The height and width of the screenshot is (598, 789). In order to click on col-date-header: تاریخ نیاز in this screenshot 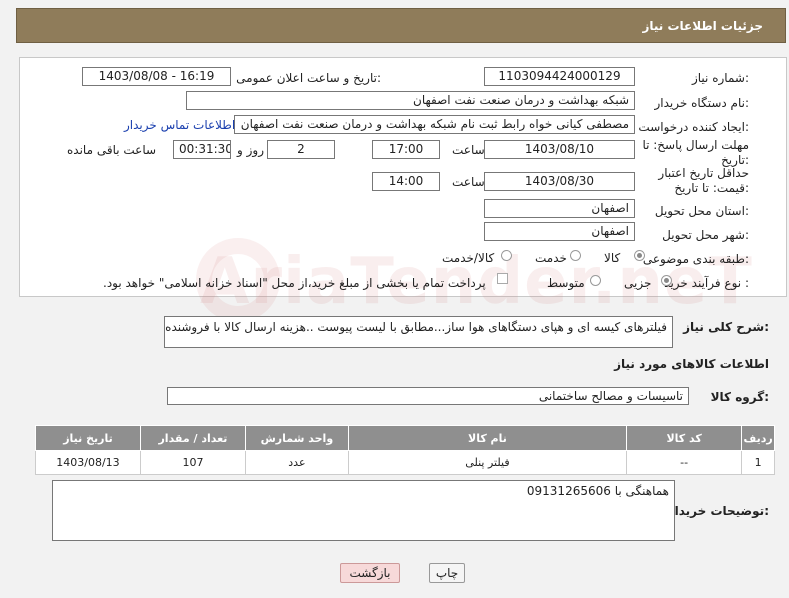, I will do `click(88, 438)`.